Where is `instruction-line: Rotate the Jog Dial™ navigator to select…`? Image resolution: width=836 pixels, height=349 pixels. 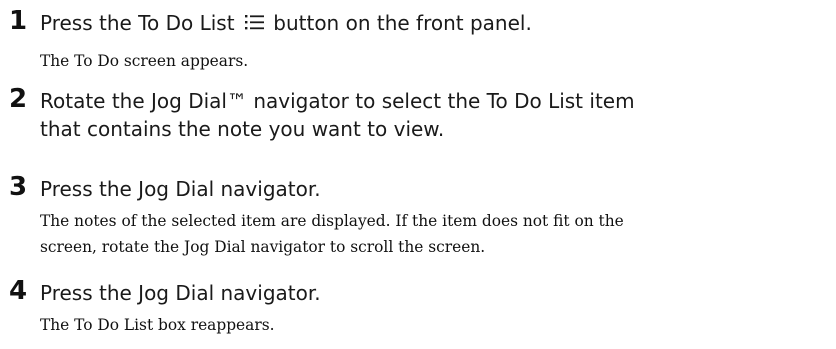
instruction-line: Rotate the Jog Dial™ navigator to select… is located at coordinates (337, 101).